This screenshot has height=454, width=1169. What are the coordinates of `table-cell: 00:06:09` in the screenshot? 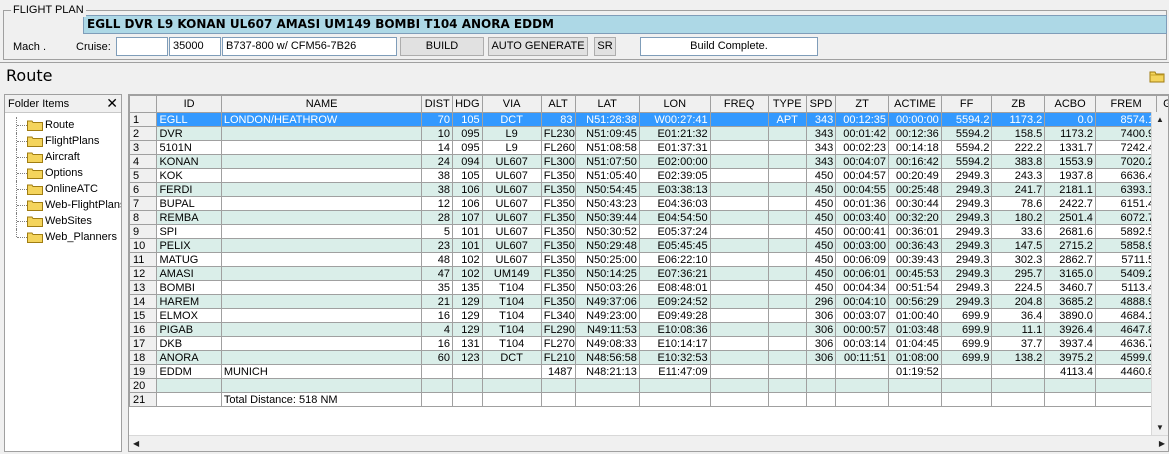 It's located at (862, 259).